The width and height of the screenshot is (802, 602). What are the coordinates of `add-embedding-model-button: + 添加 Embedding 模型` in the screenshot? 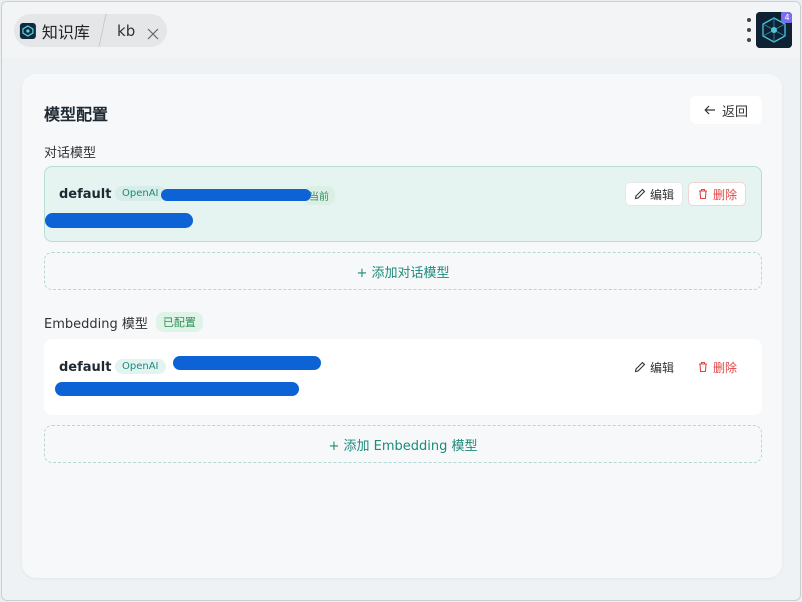 It's located at (403, 444).